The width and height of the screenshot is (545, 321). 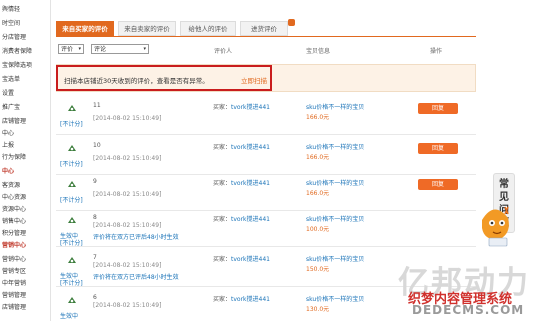 I want to click on item-price: 150.0元, so click(x=318, y=269).